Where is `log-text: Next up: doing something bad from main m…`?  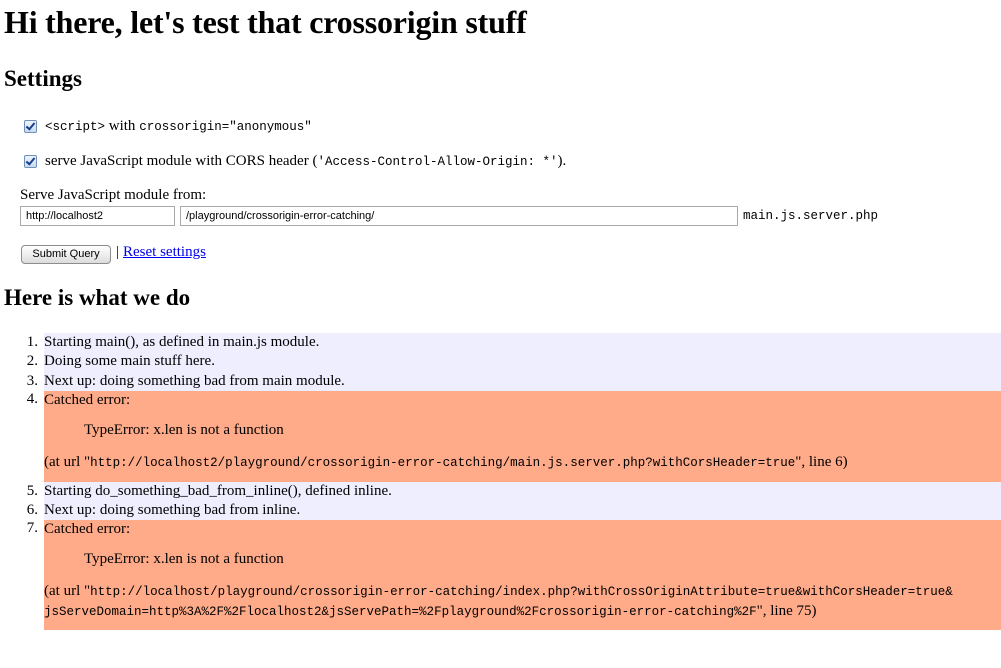
log-text: Next up: doing something bad from main m… is located at coordinates (194, 380).